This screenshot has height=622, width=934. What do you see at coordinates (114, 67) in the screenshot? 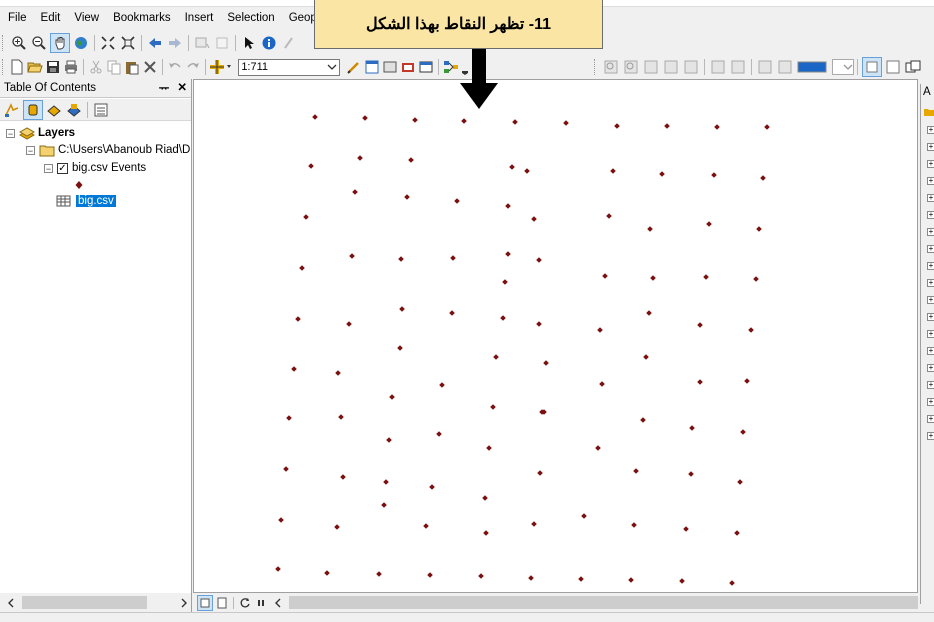
I see `copy-icon` at bounding box center [114, 67].